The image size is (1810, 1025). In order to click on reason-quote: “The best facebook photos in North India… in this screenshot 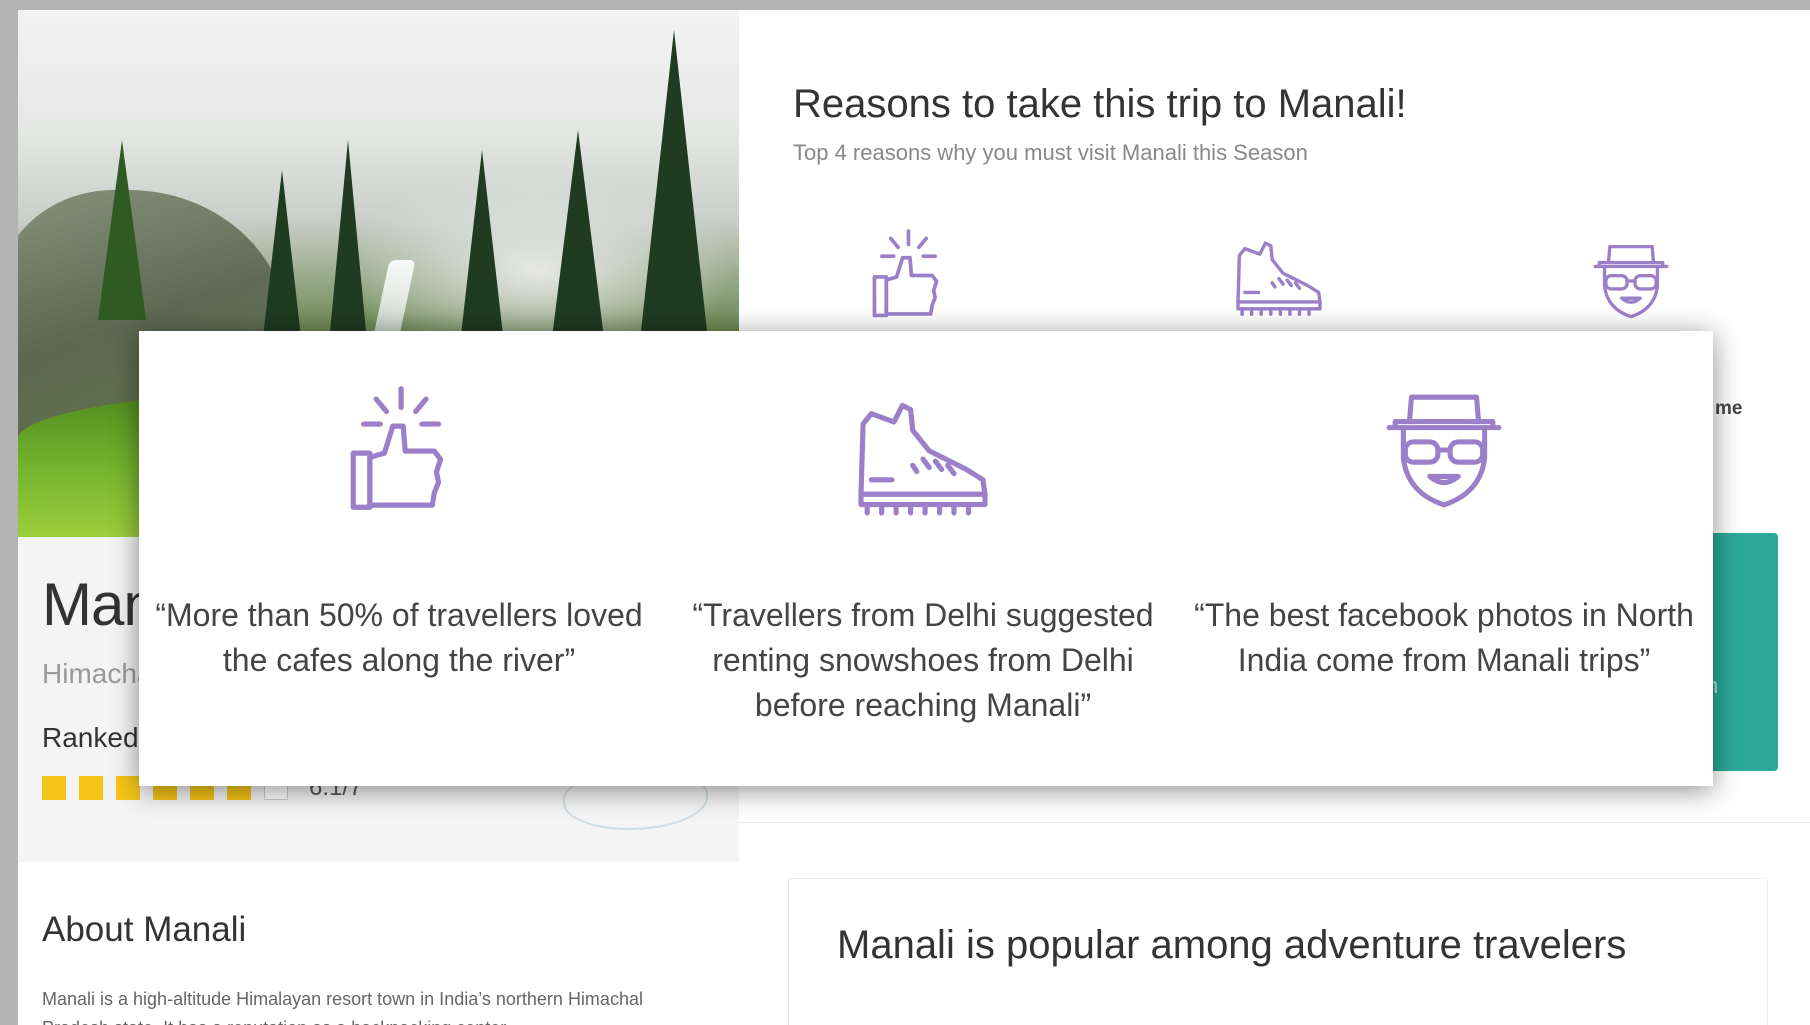, I will do `click(1444, 637)`.